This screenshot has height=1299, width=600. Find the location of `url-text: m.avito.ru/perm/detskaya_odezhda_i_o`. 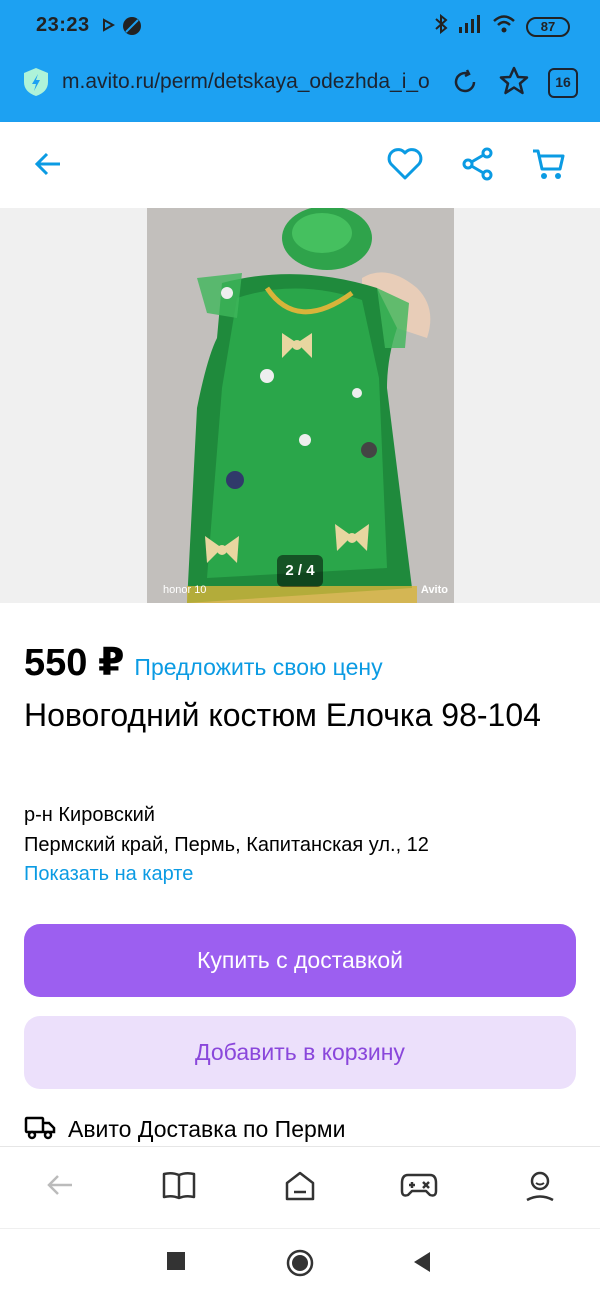

url-text: m.avito.ru/perm/detskaya_odezhda_i_o is located at coordinates (247, 82).